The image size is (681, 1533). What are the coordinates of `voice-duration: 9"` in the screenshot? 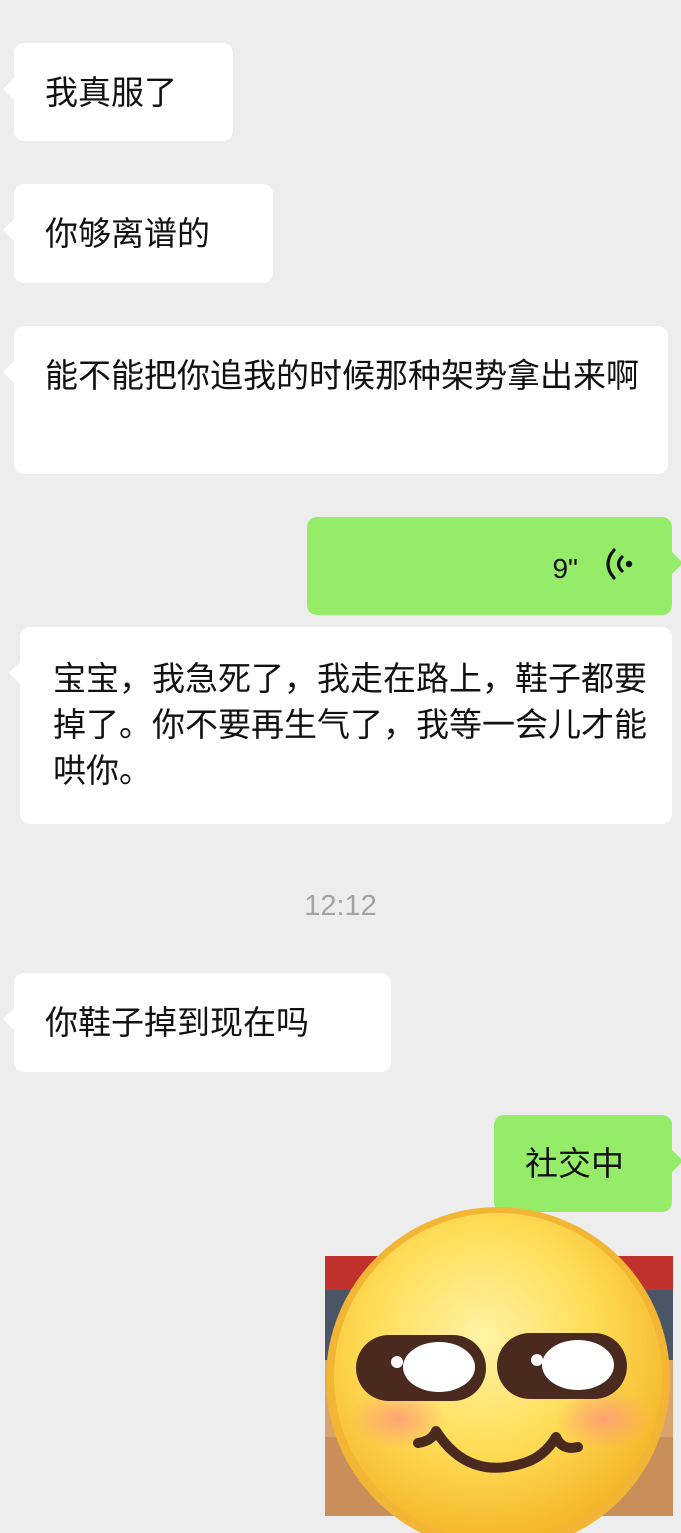 It's located at (565, 568).